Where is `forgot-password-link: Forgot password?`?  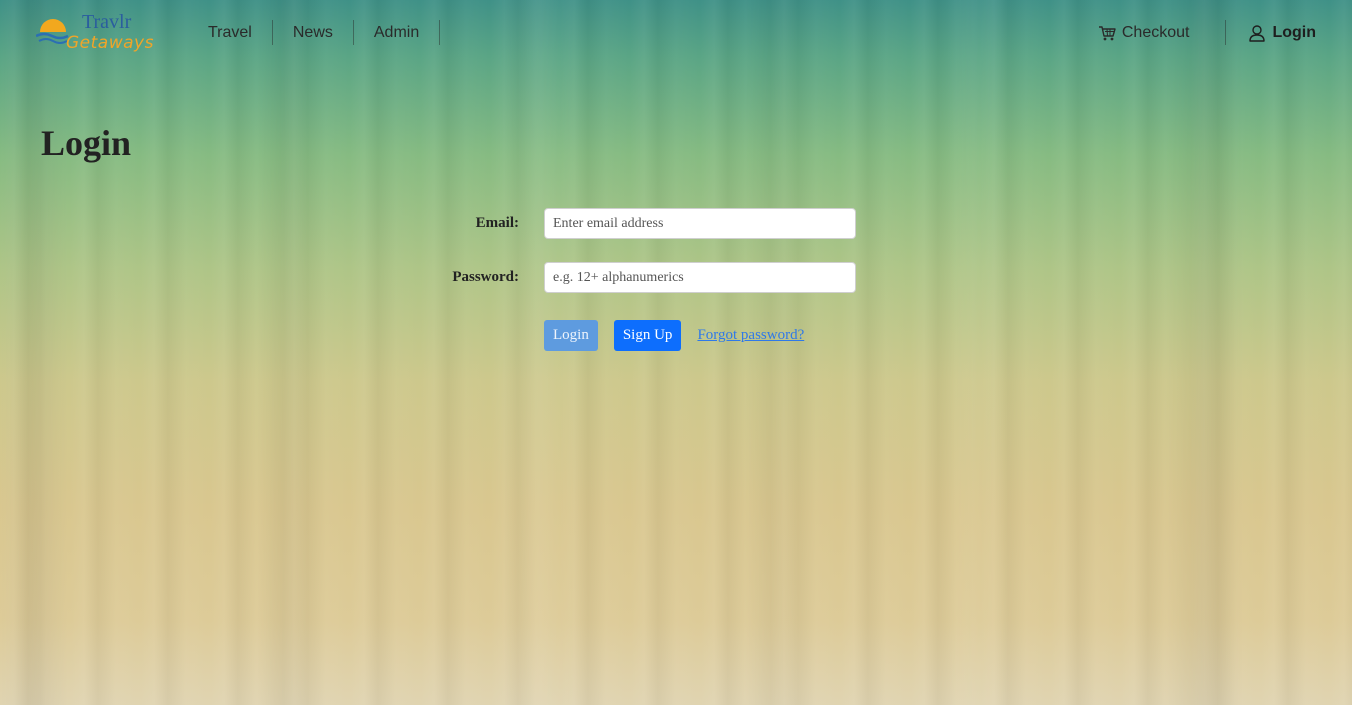
forgot-password-link: Forgot password? is located at coordinates (750, 335).